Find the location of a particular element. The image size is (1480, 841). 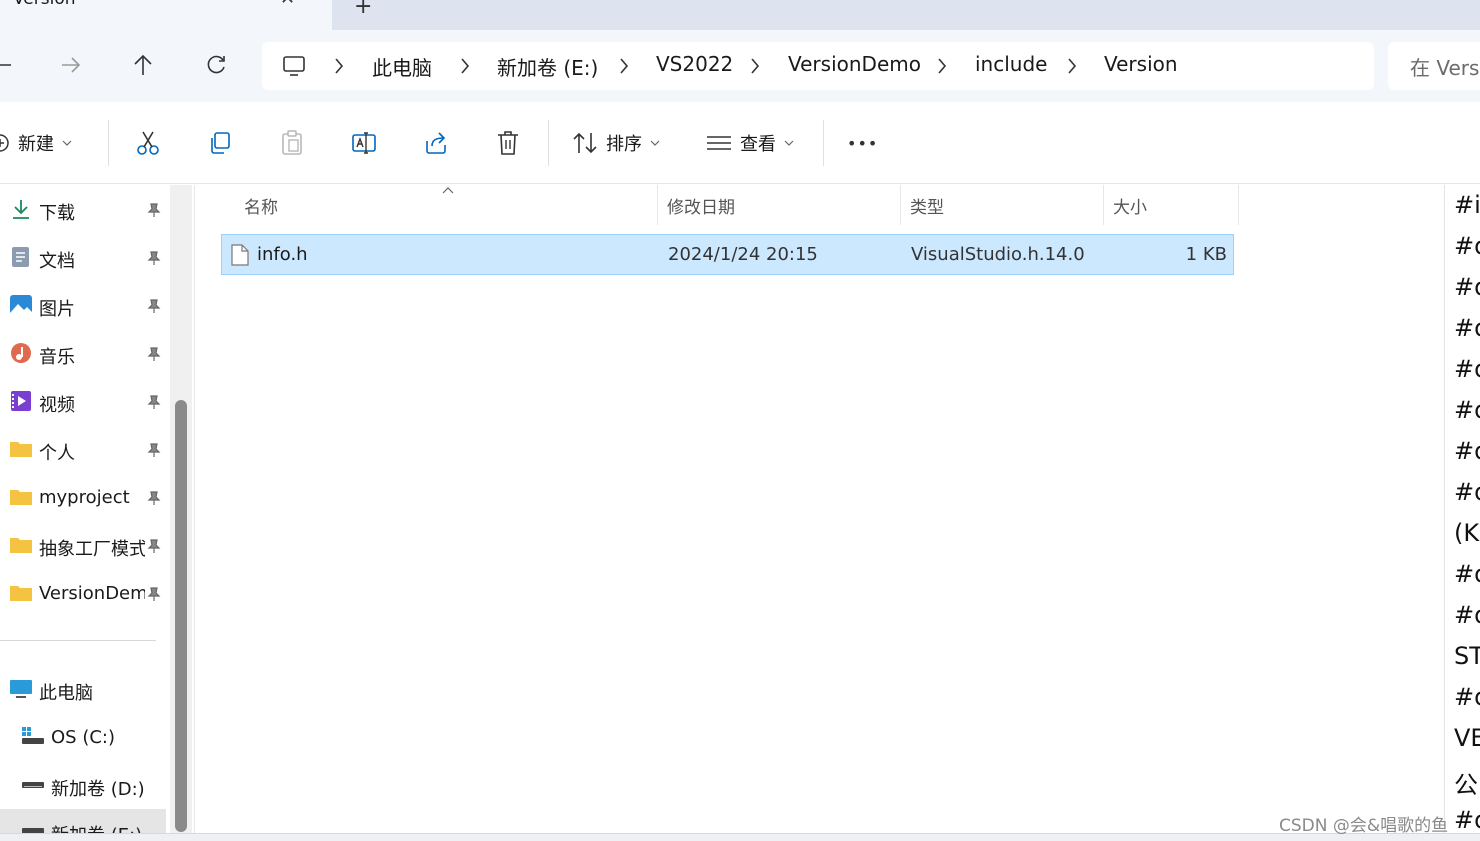

sidebar-item-drive-c: OS (C:) is located at coordinates (83, 737).